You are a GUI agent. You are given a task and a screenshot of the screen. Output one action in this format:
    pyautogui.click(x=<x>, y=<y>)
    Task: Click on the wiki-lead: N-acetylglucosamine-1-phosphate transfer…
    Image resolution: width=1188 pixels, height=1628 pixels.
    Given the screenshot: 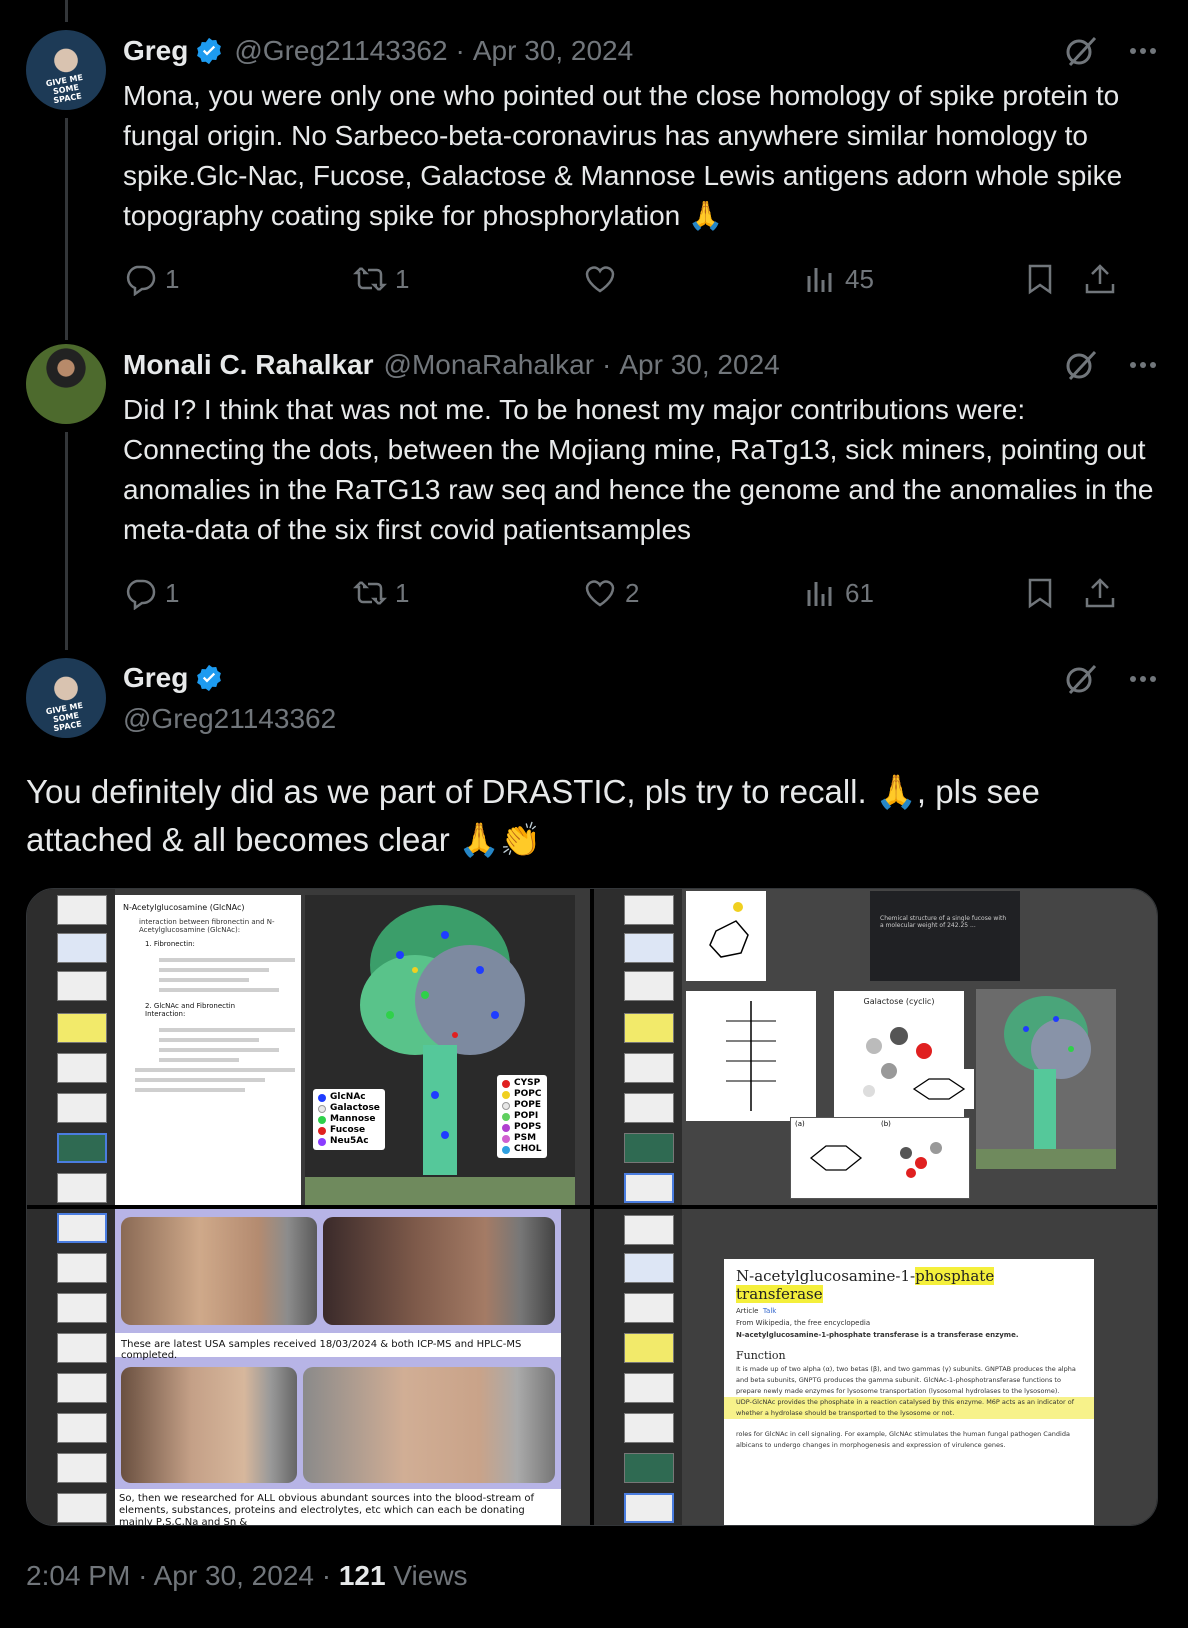 What is the action you would take?
    pyautogui.click(x=877, y=1335)
    